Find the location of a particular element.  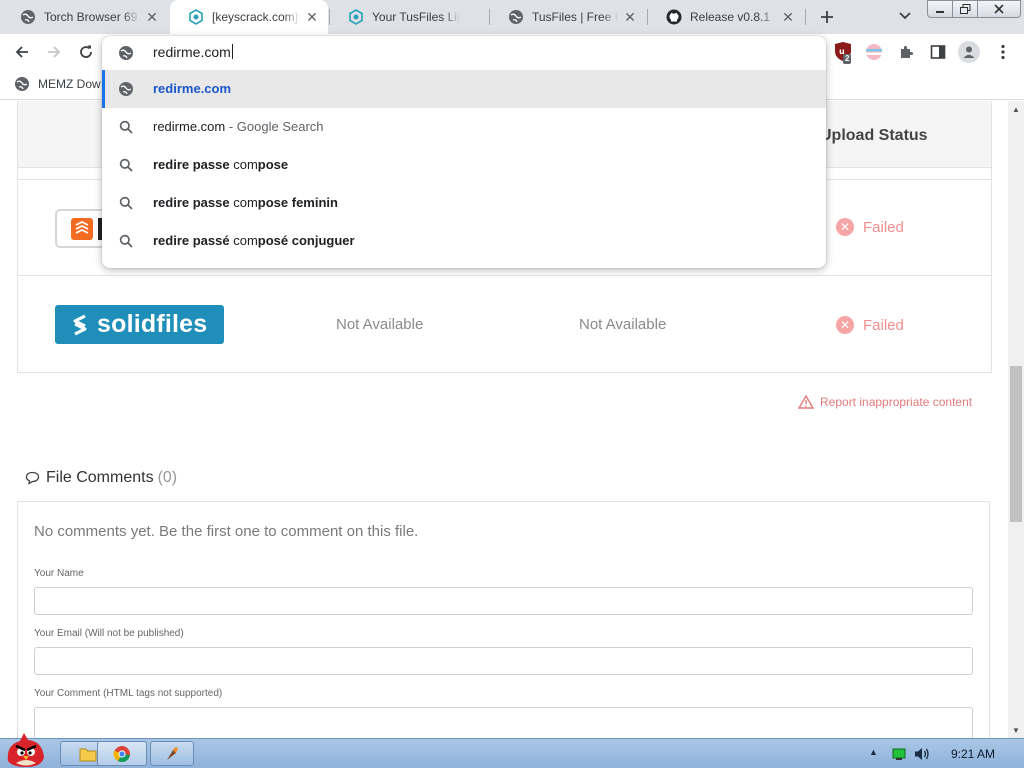

folder-icon is located at coordinates (88, 754).